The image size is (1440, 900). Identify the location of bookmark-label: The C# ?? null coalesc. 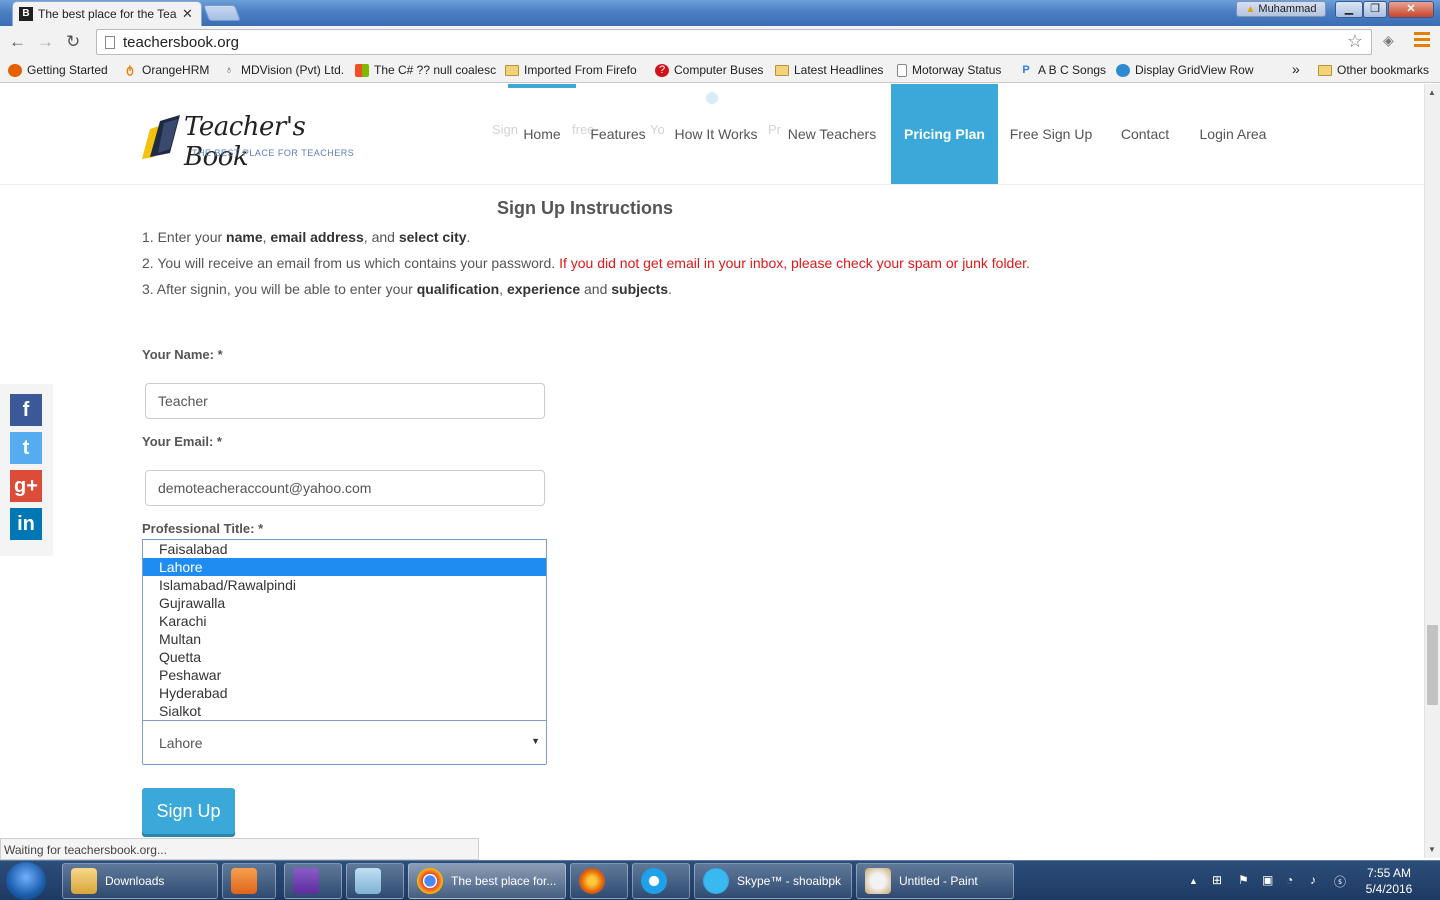
(435, 70).